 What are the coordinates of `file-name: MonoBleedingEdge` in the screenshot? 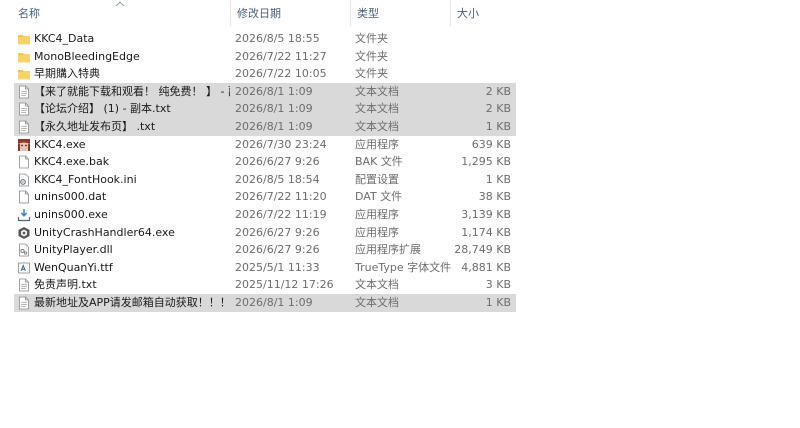 It's located at (87, 56).